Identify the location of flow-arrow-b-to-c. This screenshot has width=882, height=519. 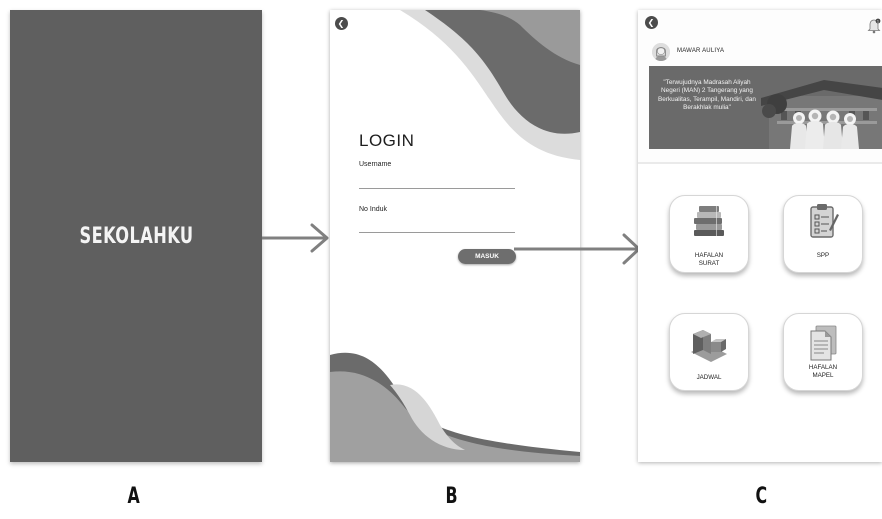
(577, 249).